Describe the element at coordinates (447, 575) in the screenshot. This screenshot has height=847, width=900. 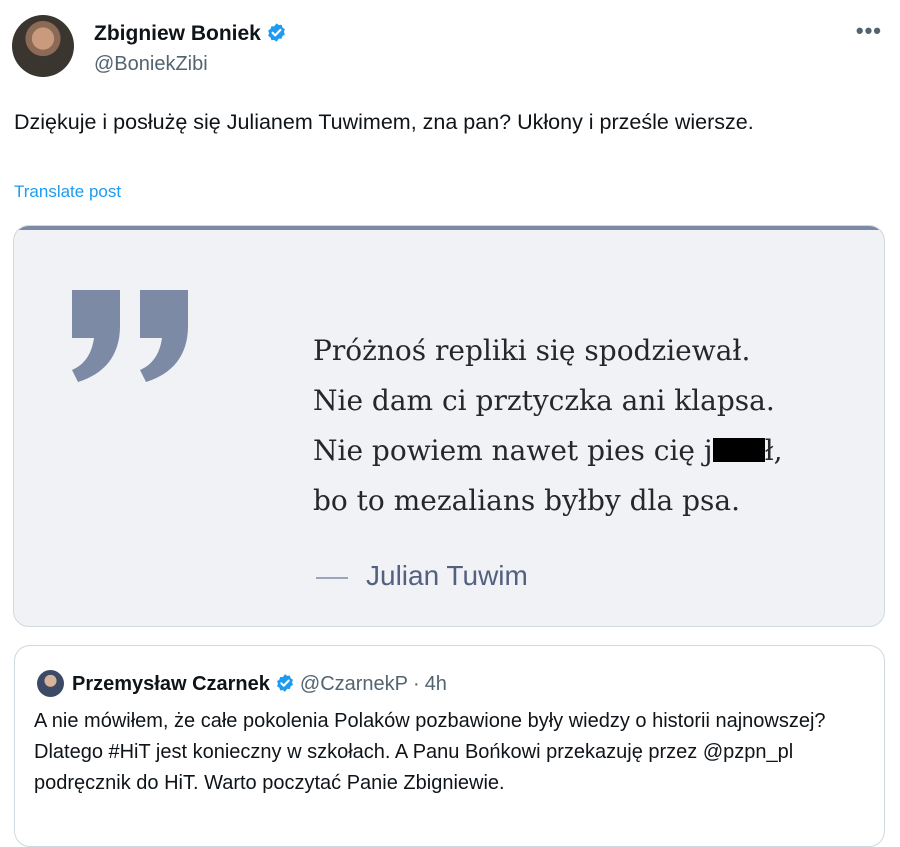
I see `attribution-name: Julian Tuwim` at that location.